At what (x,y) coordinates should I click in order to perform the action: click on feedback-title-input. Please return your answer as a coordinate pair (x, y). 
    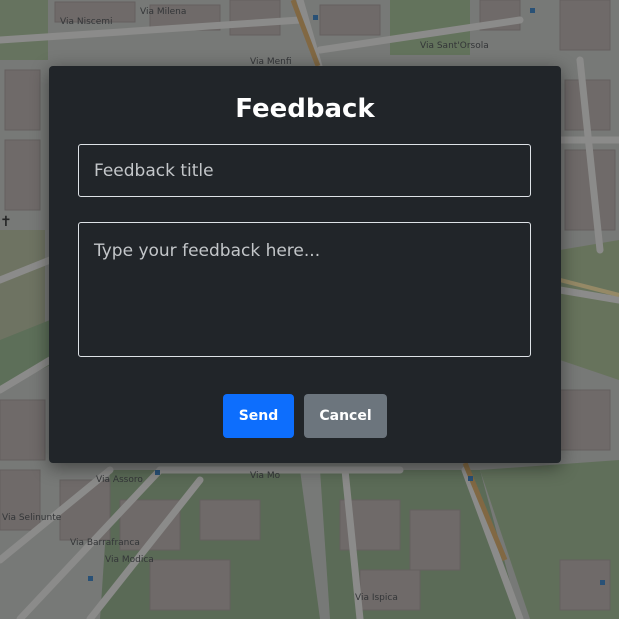
    Looking at the image, I should click on (304, 170).